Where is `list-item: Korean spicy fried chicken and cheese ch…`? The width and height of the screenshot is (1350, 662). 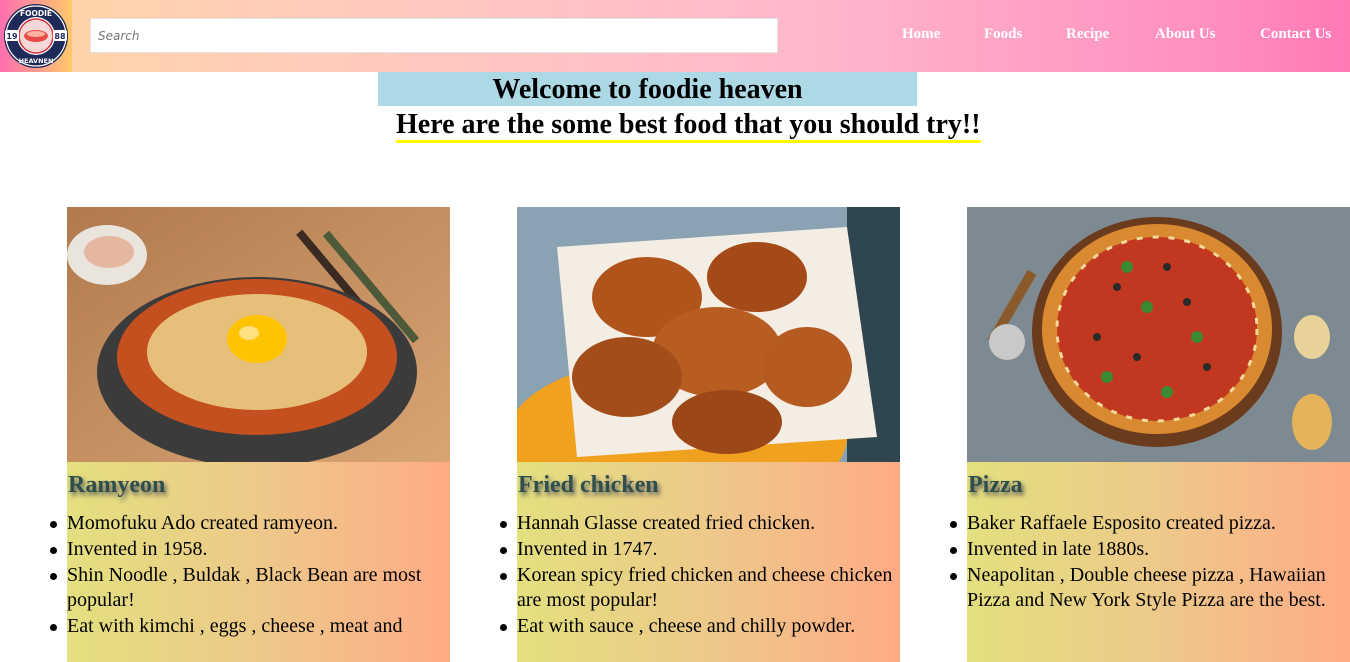 list-item: Korean spicy fried chicken and cheese ch… is located at coordinates (700, 589).